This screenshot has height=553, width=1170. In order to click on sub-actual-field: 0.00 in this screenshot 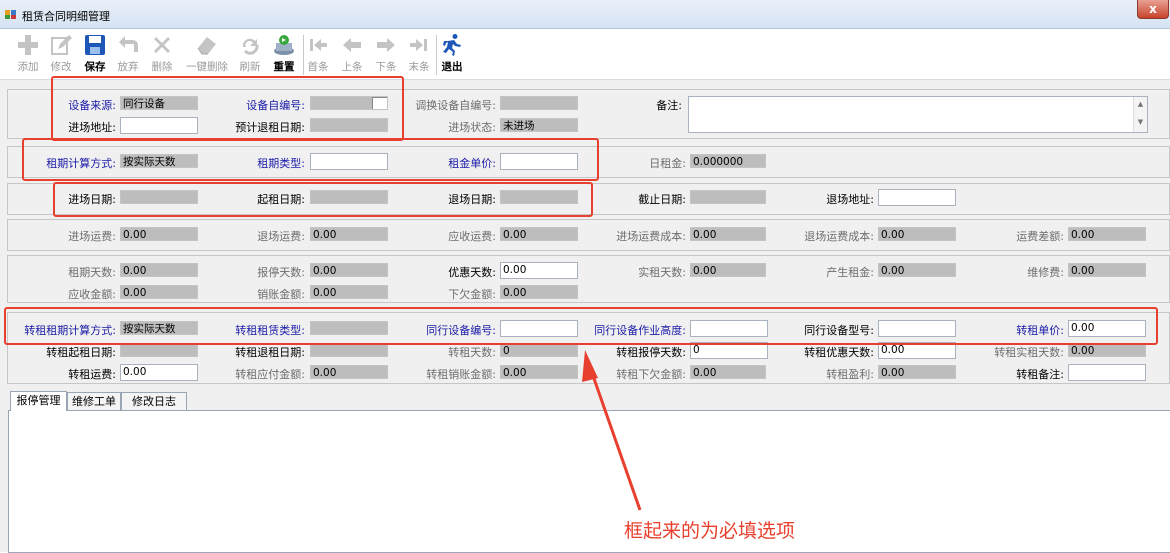, I will do `click(1107, 350)`.